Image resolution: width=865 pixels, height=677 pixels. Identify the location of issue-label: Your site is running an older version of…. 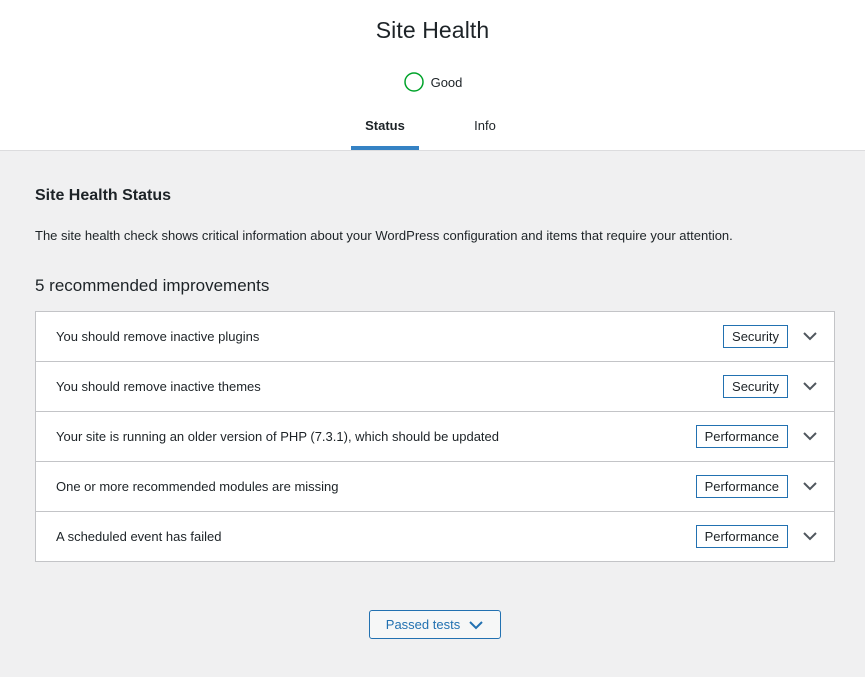
(277, 436).